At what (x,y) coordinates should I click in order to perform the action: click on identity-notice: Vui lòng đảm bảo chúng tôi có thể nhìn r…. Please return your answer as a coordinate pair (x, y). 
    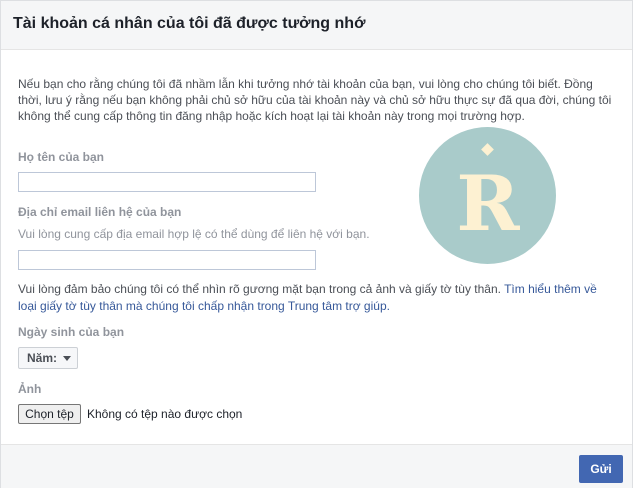
    Looking at the image, I should click on (318, 298).